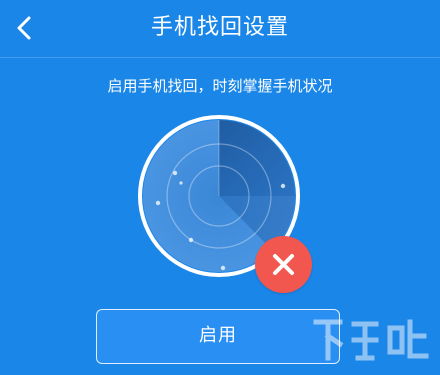 The height and width of the screenshot is (375, 440). I want to click on page-title: 手机找回设置, so click(219, 27).